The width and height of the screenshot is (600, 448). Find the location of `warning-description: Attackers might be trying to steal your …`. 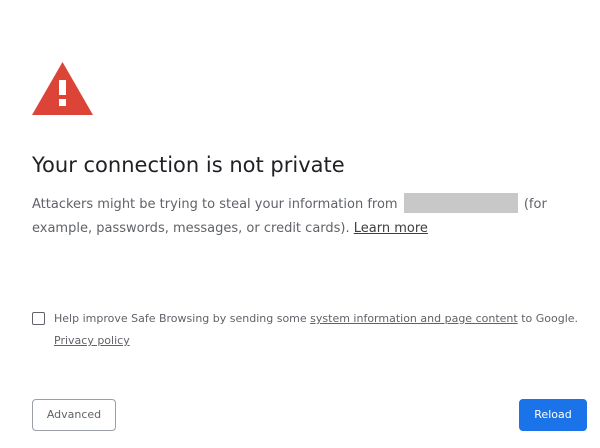

warning-description: Attackers might be trying to steal your … is located at coordinates (310, 217).